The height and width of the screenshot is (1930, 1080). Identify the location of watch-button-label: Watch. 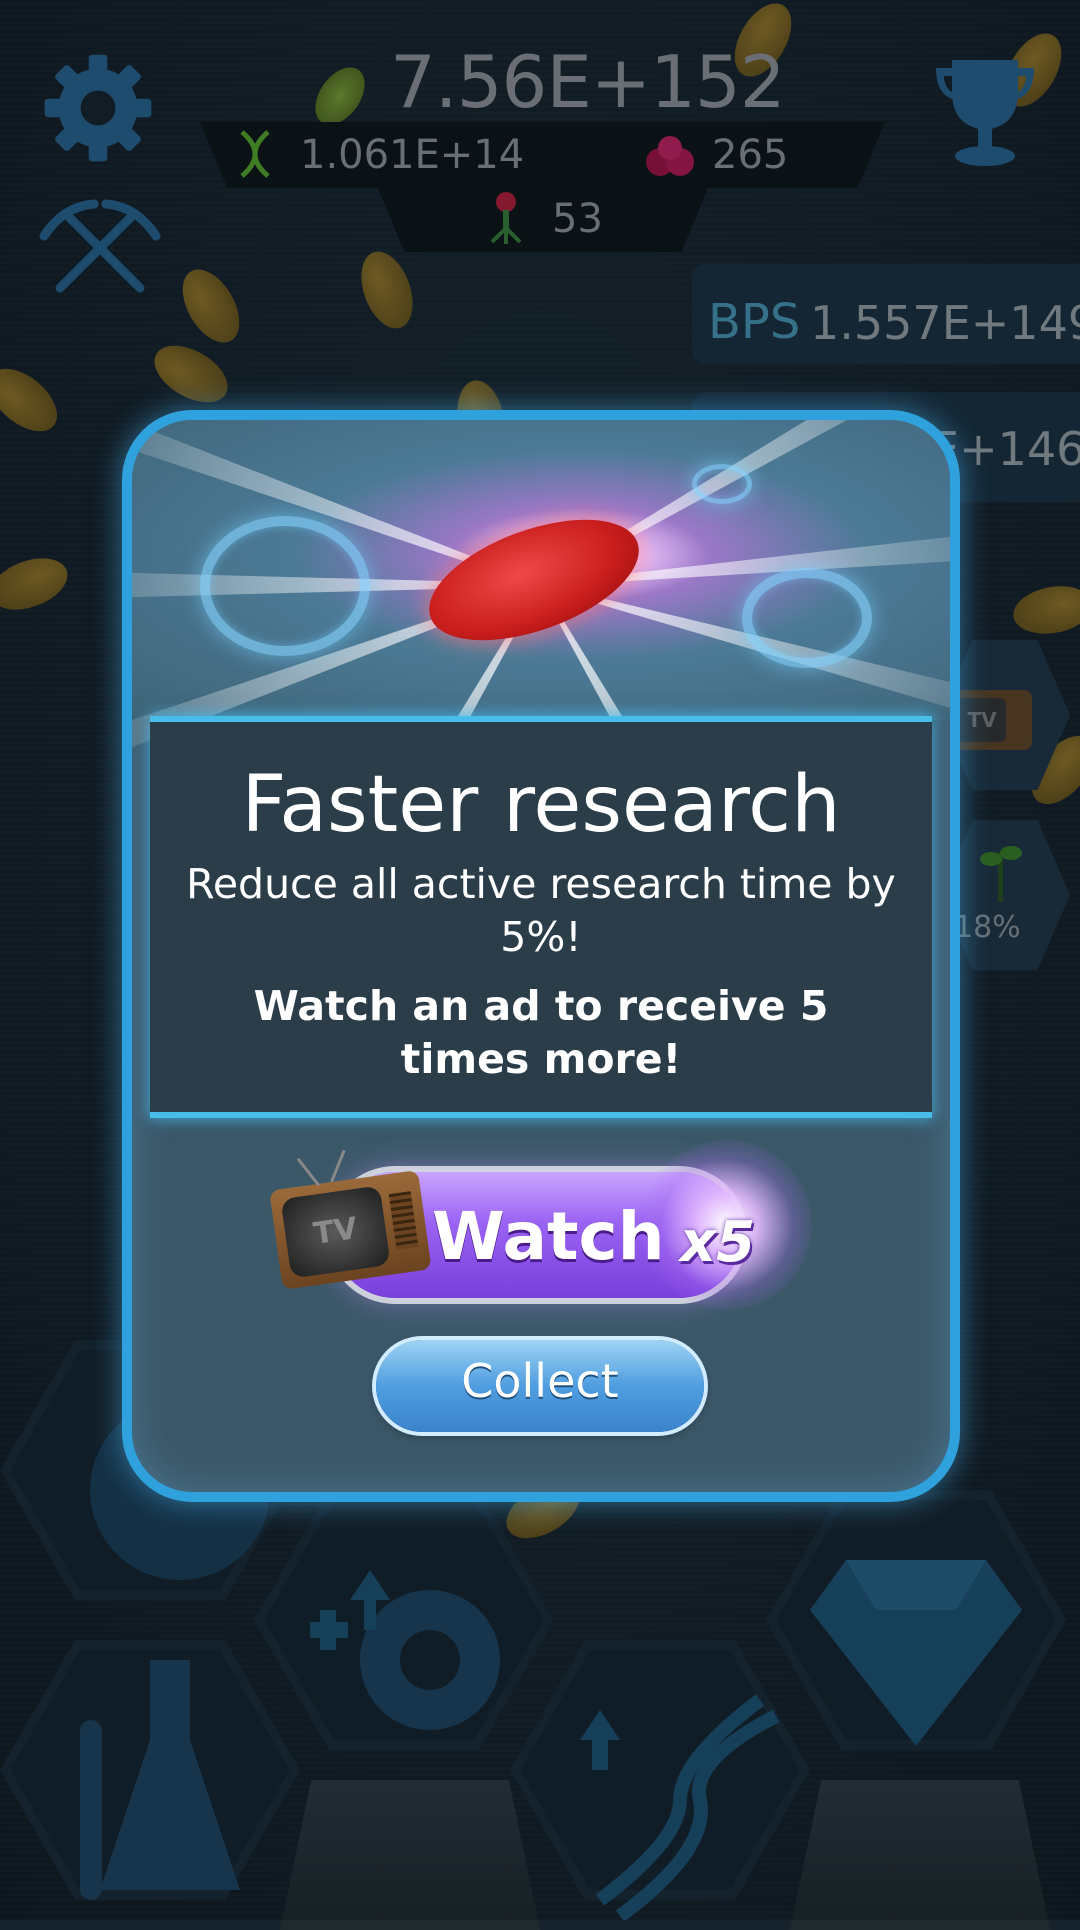
(548, 1236).